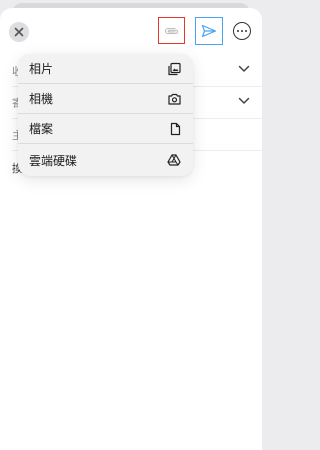 The image size is (320, 450). I want to click on paperclip-icon, so click(171, 30).